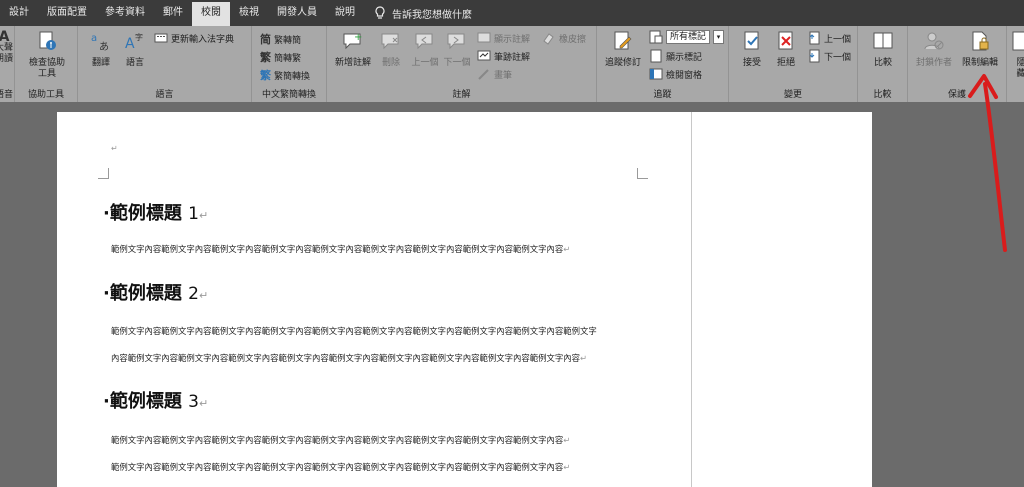 The image size is (1024, 487). I want to click on check-accessibility-button: 檢查協助 工具, so click(47, 55).